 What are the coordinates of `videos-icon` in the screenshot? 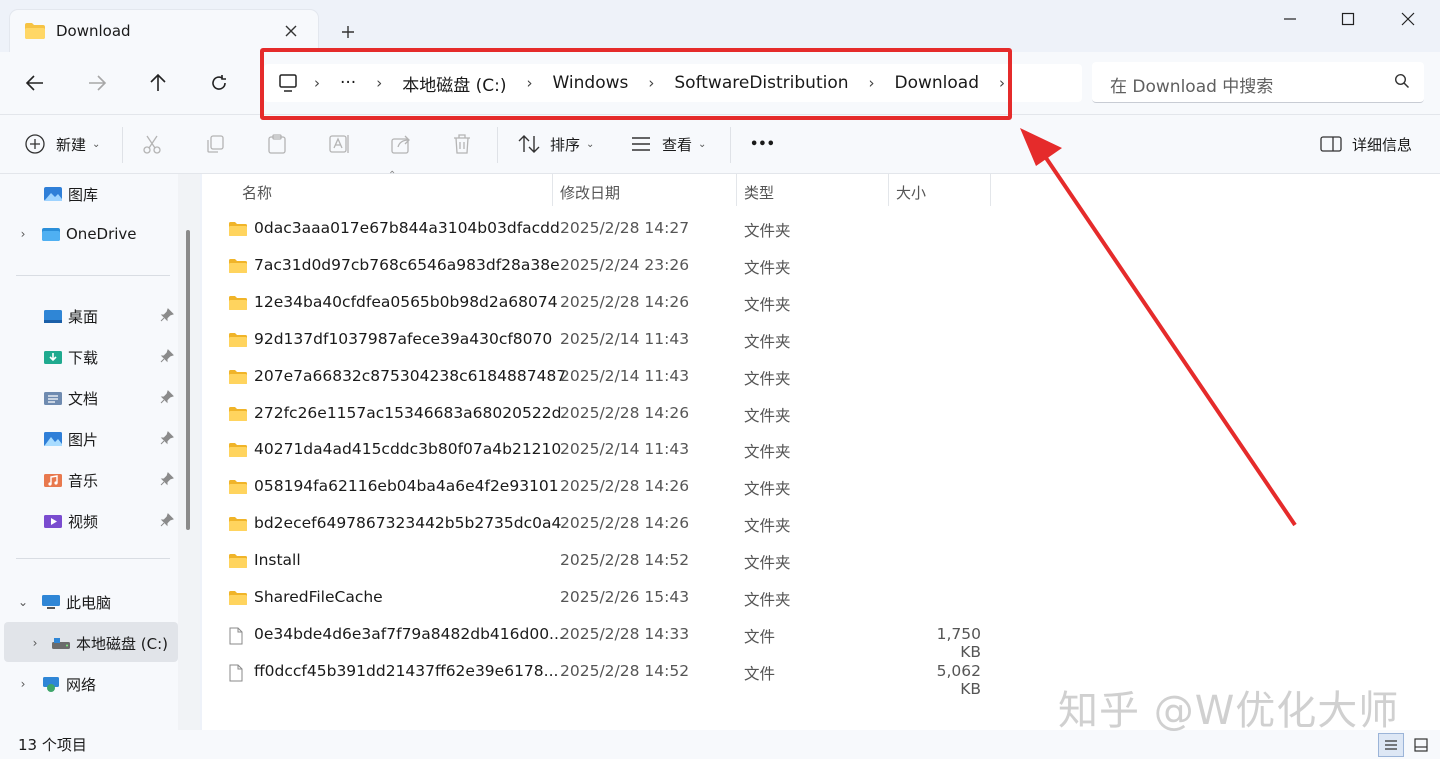 It's located at (53, 521).